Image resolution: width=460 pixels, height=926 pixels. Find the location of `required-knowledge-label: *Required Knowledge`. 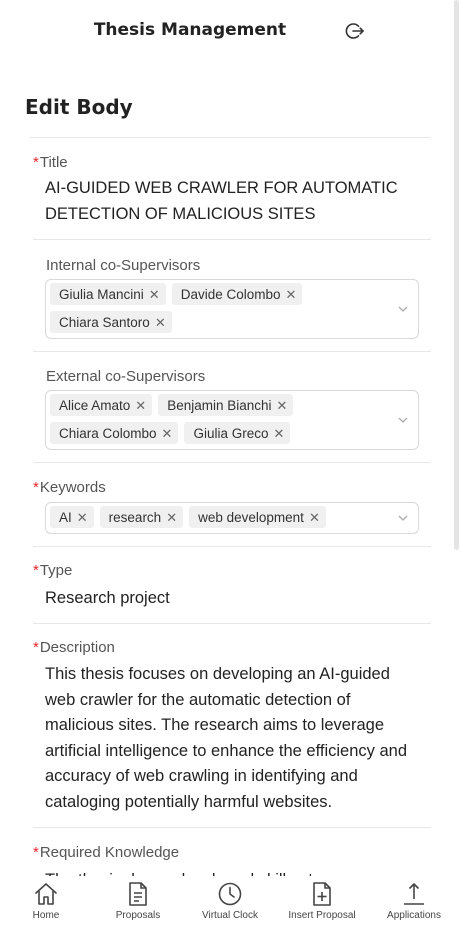

required-knowledge-label: *Required Knowledge is located at coordinates (106, 852).